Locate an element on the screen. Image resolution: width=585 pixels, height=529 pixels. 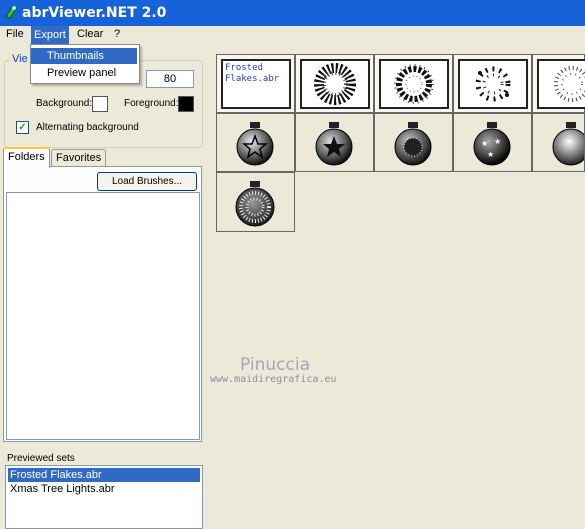
thumbnail-ornament-flake is located at coordinates (413, 142).